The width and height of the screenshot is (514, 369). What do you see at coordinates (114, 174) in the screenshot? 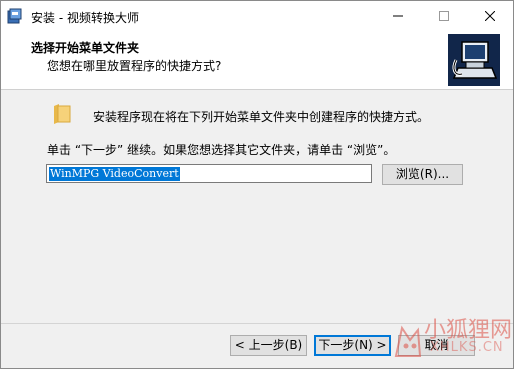
I see `folder-input-value: WinMPG VideoConvert` at bounding box center [114, 174].